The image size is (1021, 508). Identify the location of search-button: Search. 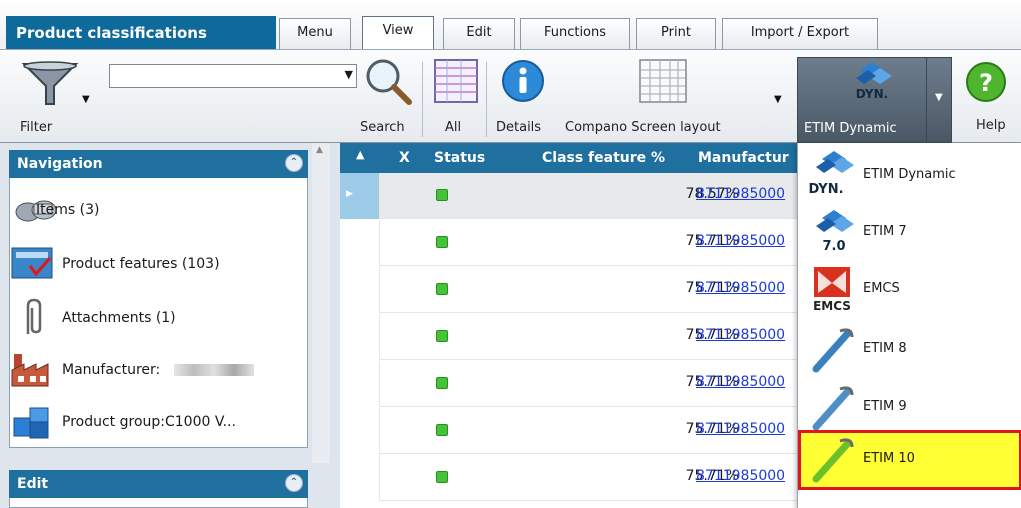
(388, 95).